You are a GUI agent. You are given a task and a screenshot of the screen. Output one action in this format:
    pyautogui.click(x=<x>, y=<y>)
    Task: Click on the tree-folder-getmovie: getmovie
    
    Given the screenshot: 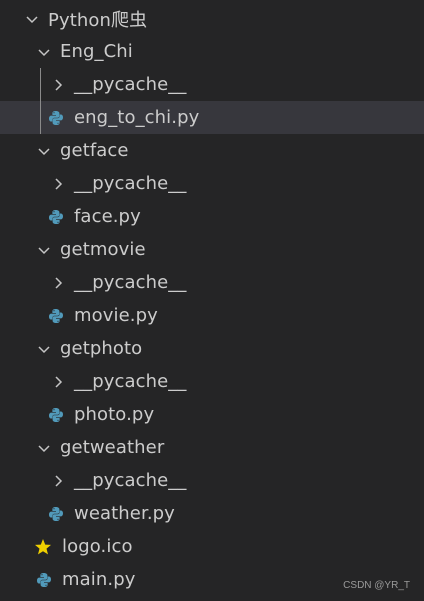 What is the action you would take?
    pyautogui.click(x=212, y=249)
    